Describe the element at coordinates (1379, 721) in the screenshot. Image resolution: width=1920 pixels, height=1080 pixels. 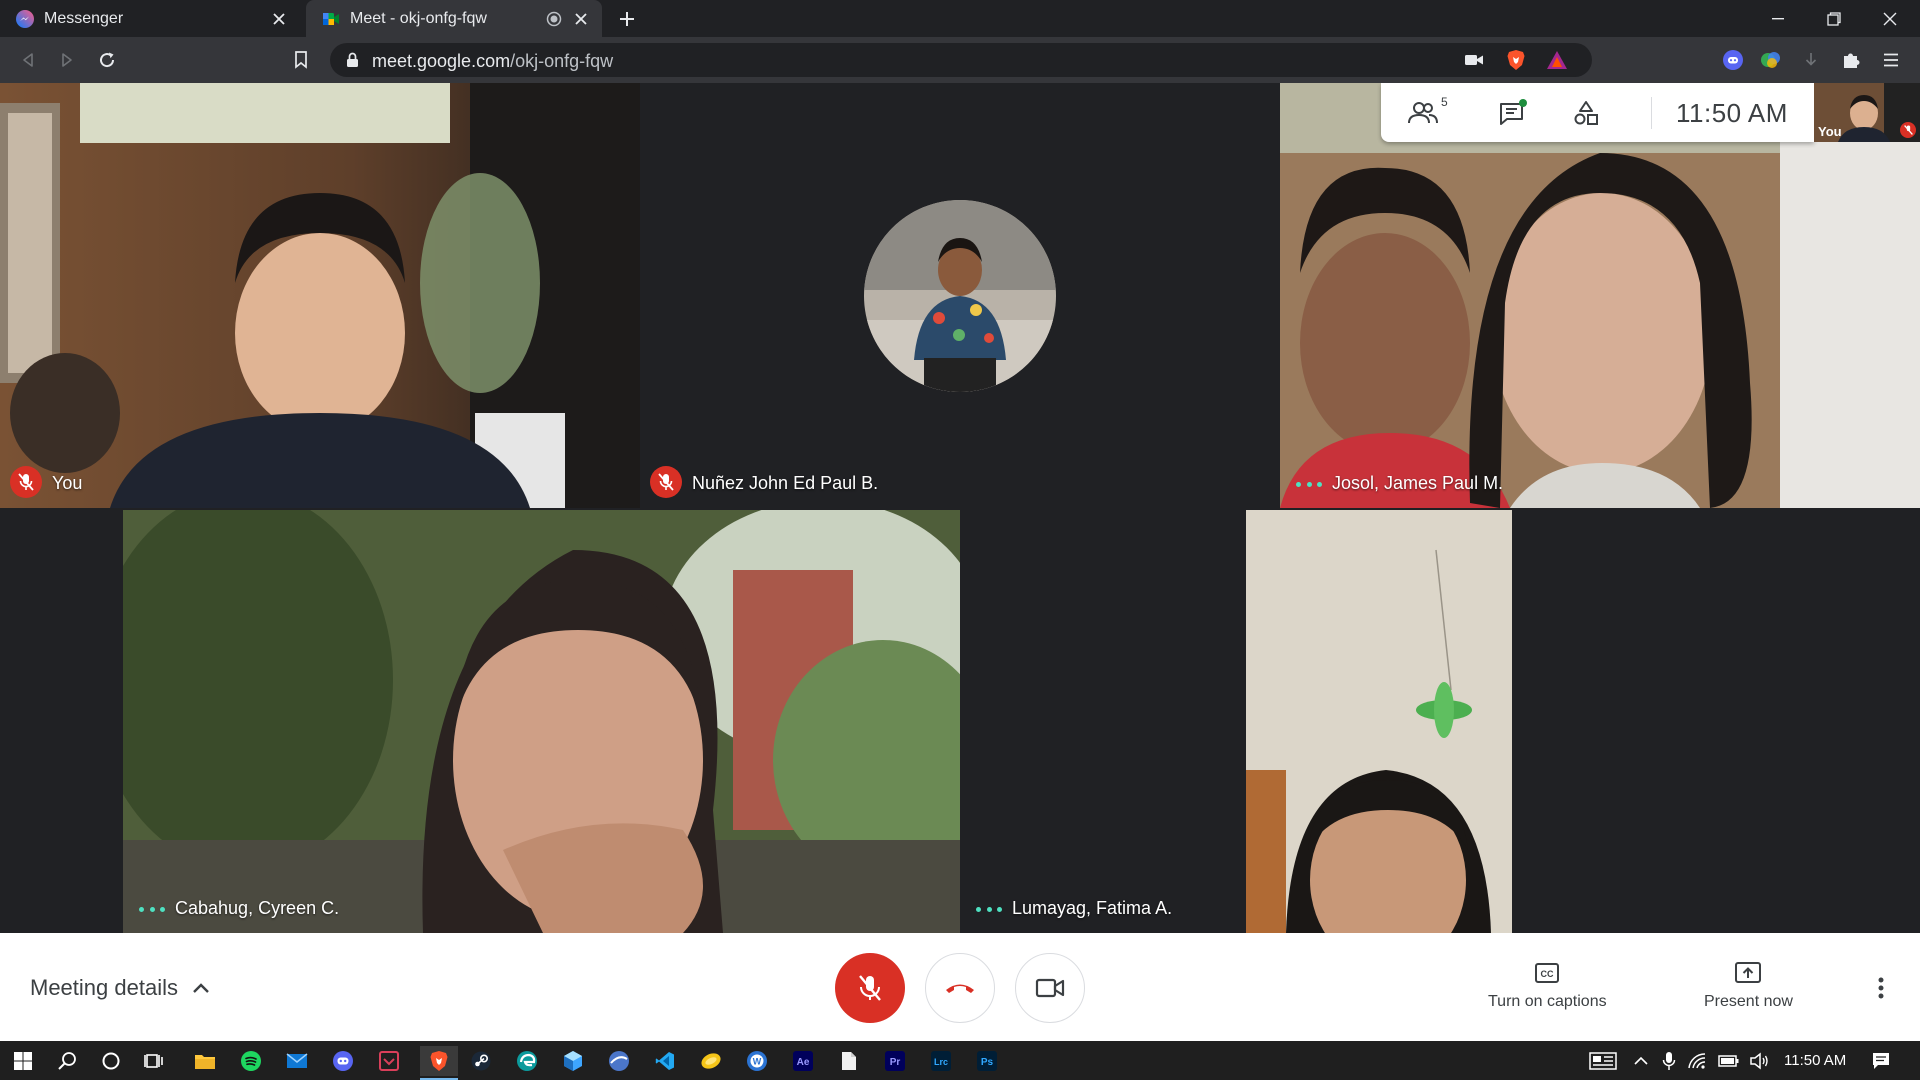
I see `participant-video-lumayag` at that location.